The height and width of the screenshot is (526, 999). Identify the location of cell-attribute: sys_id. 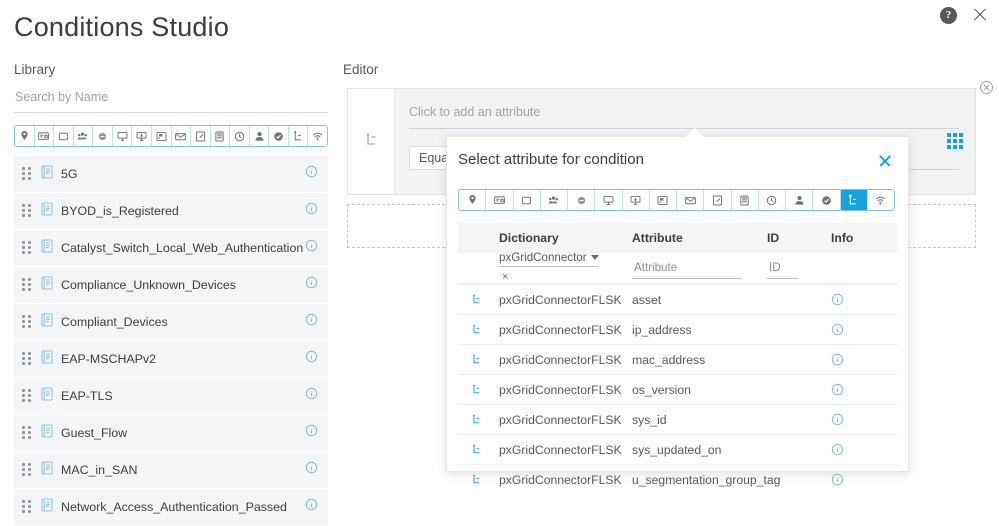
(649, 419).